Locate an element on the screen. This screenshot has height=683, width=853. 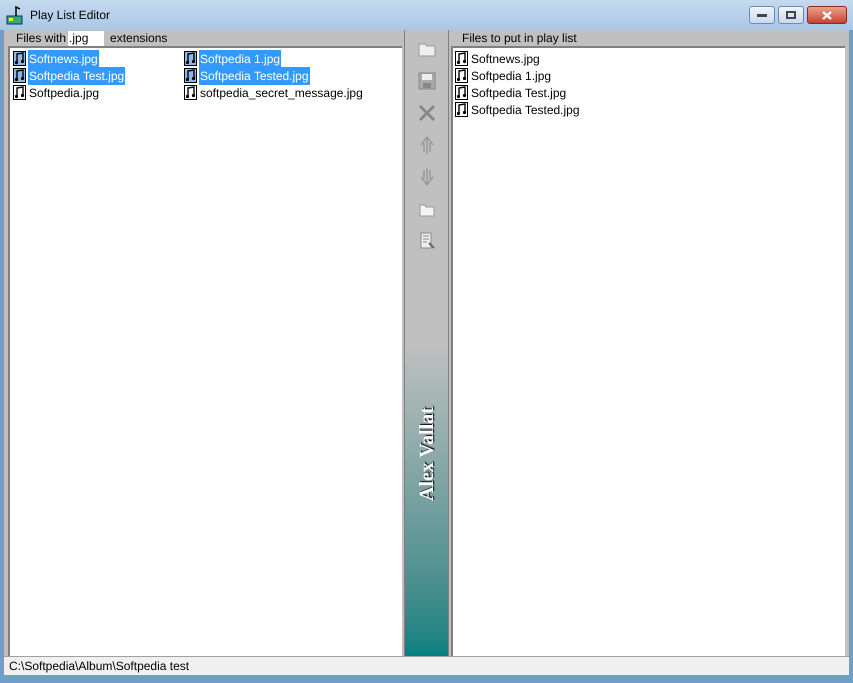
playlist-item: Softpedia Test.jpg is located at coordinates (650, 92).